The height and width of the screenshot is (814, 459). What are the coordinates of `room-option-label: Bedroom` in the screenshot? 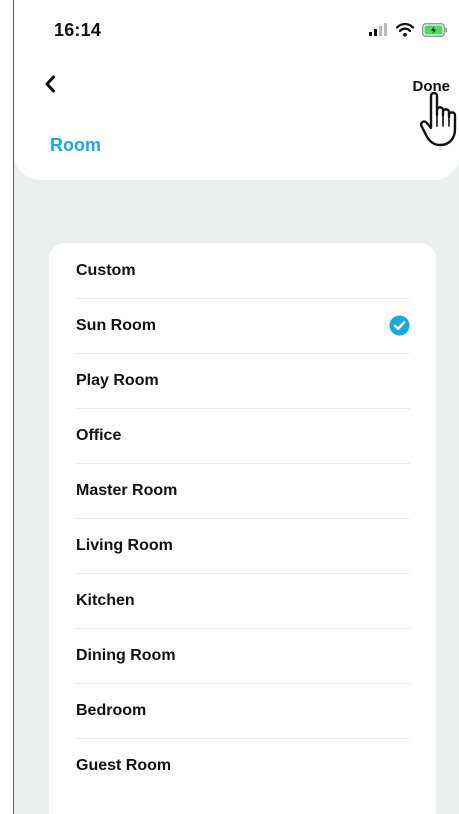 It's located at (111, 710).